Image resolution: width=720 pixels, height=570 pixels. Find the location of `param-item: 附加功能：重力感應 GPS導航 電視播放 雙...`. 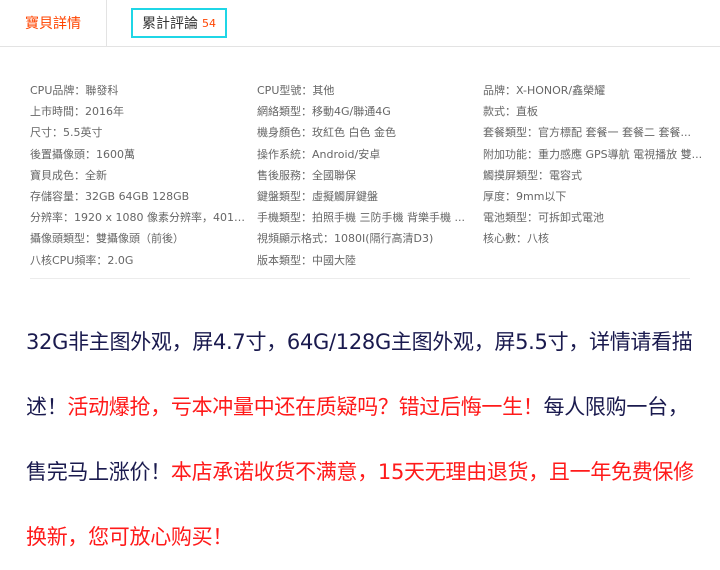

param-item: 附加功能：重力感應 GPS導航 電視播放 雙... is located at coordinates (593, 154).